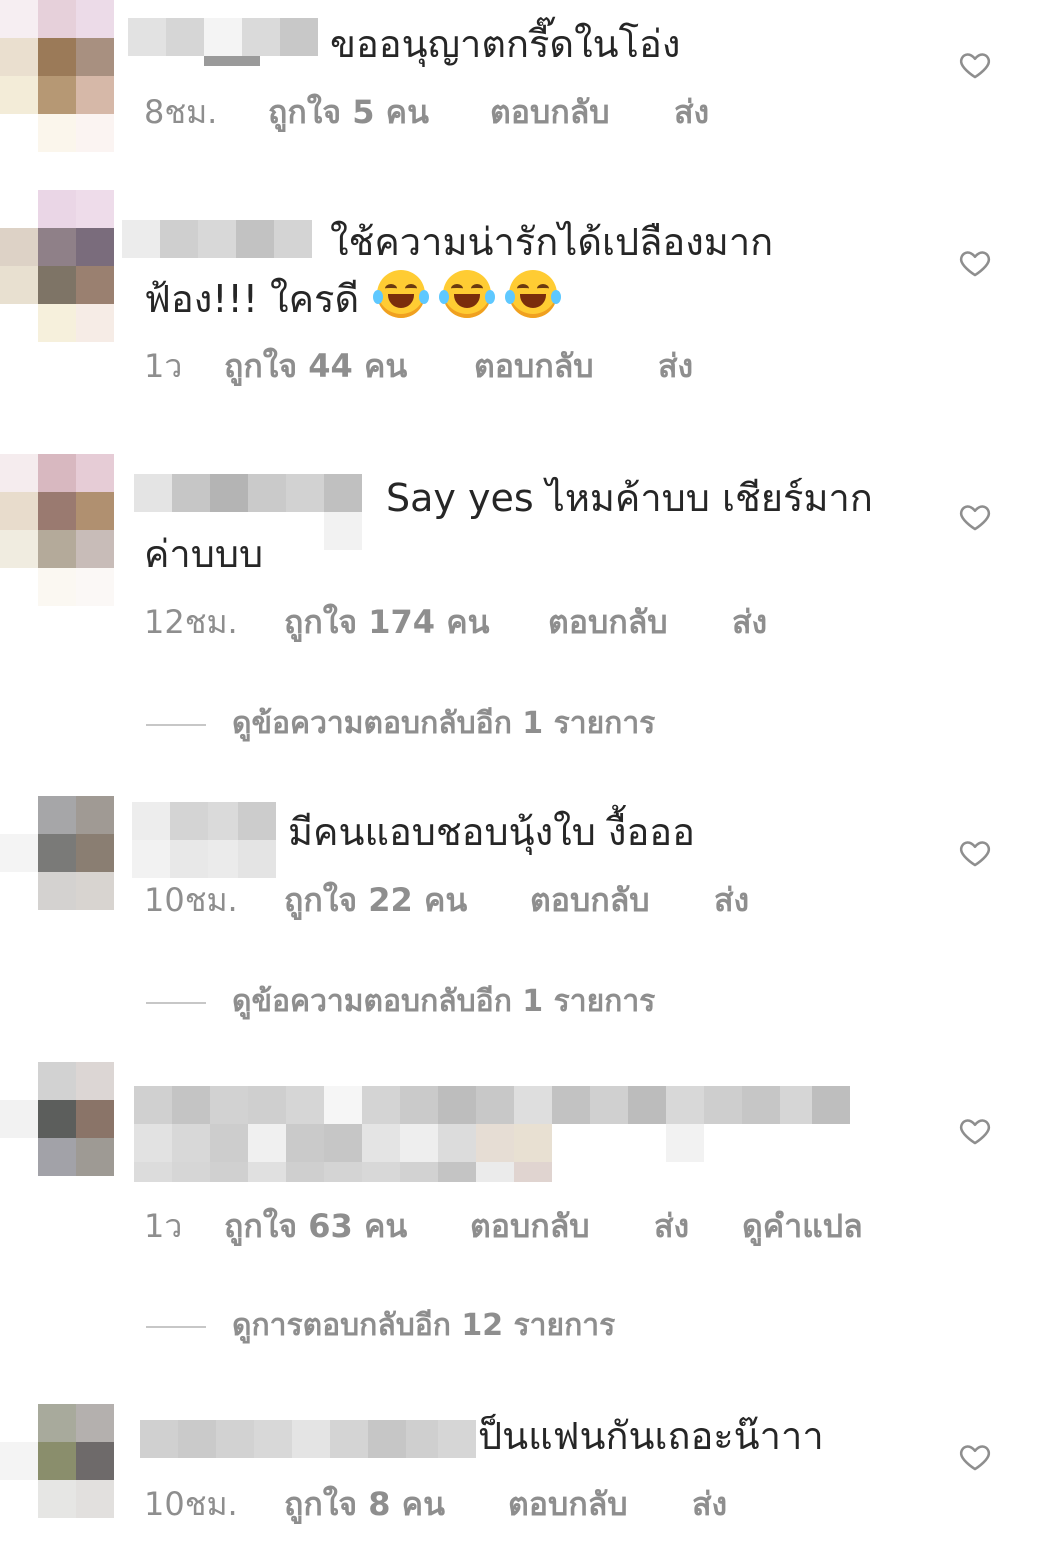  Describe the element at coordinates (629, 498) in the screenshot. I see `comment-text-line1: Say yes ไหมค้าบบ เชียร์มาก` at that location.